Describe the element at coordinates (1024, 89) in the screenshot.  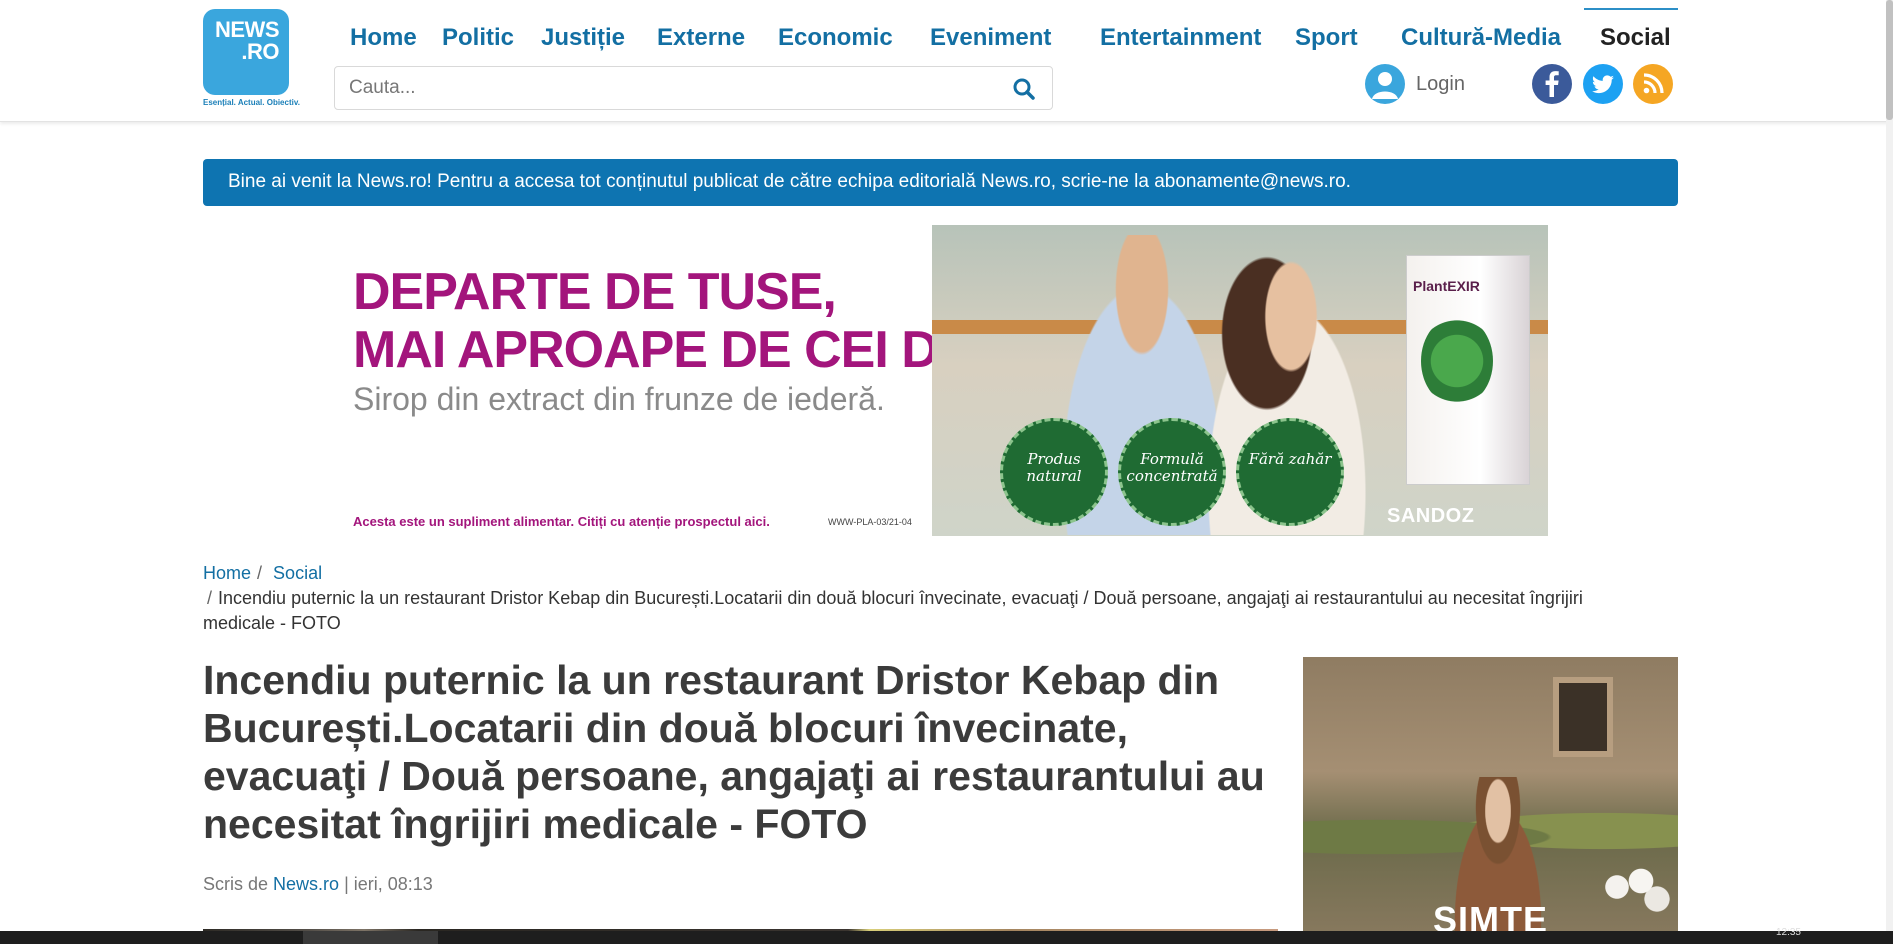
I see `search-icon` at that location.